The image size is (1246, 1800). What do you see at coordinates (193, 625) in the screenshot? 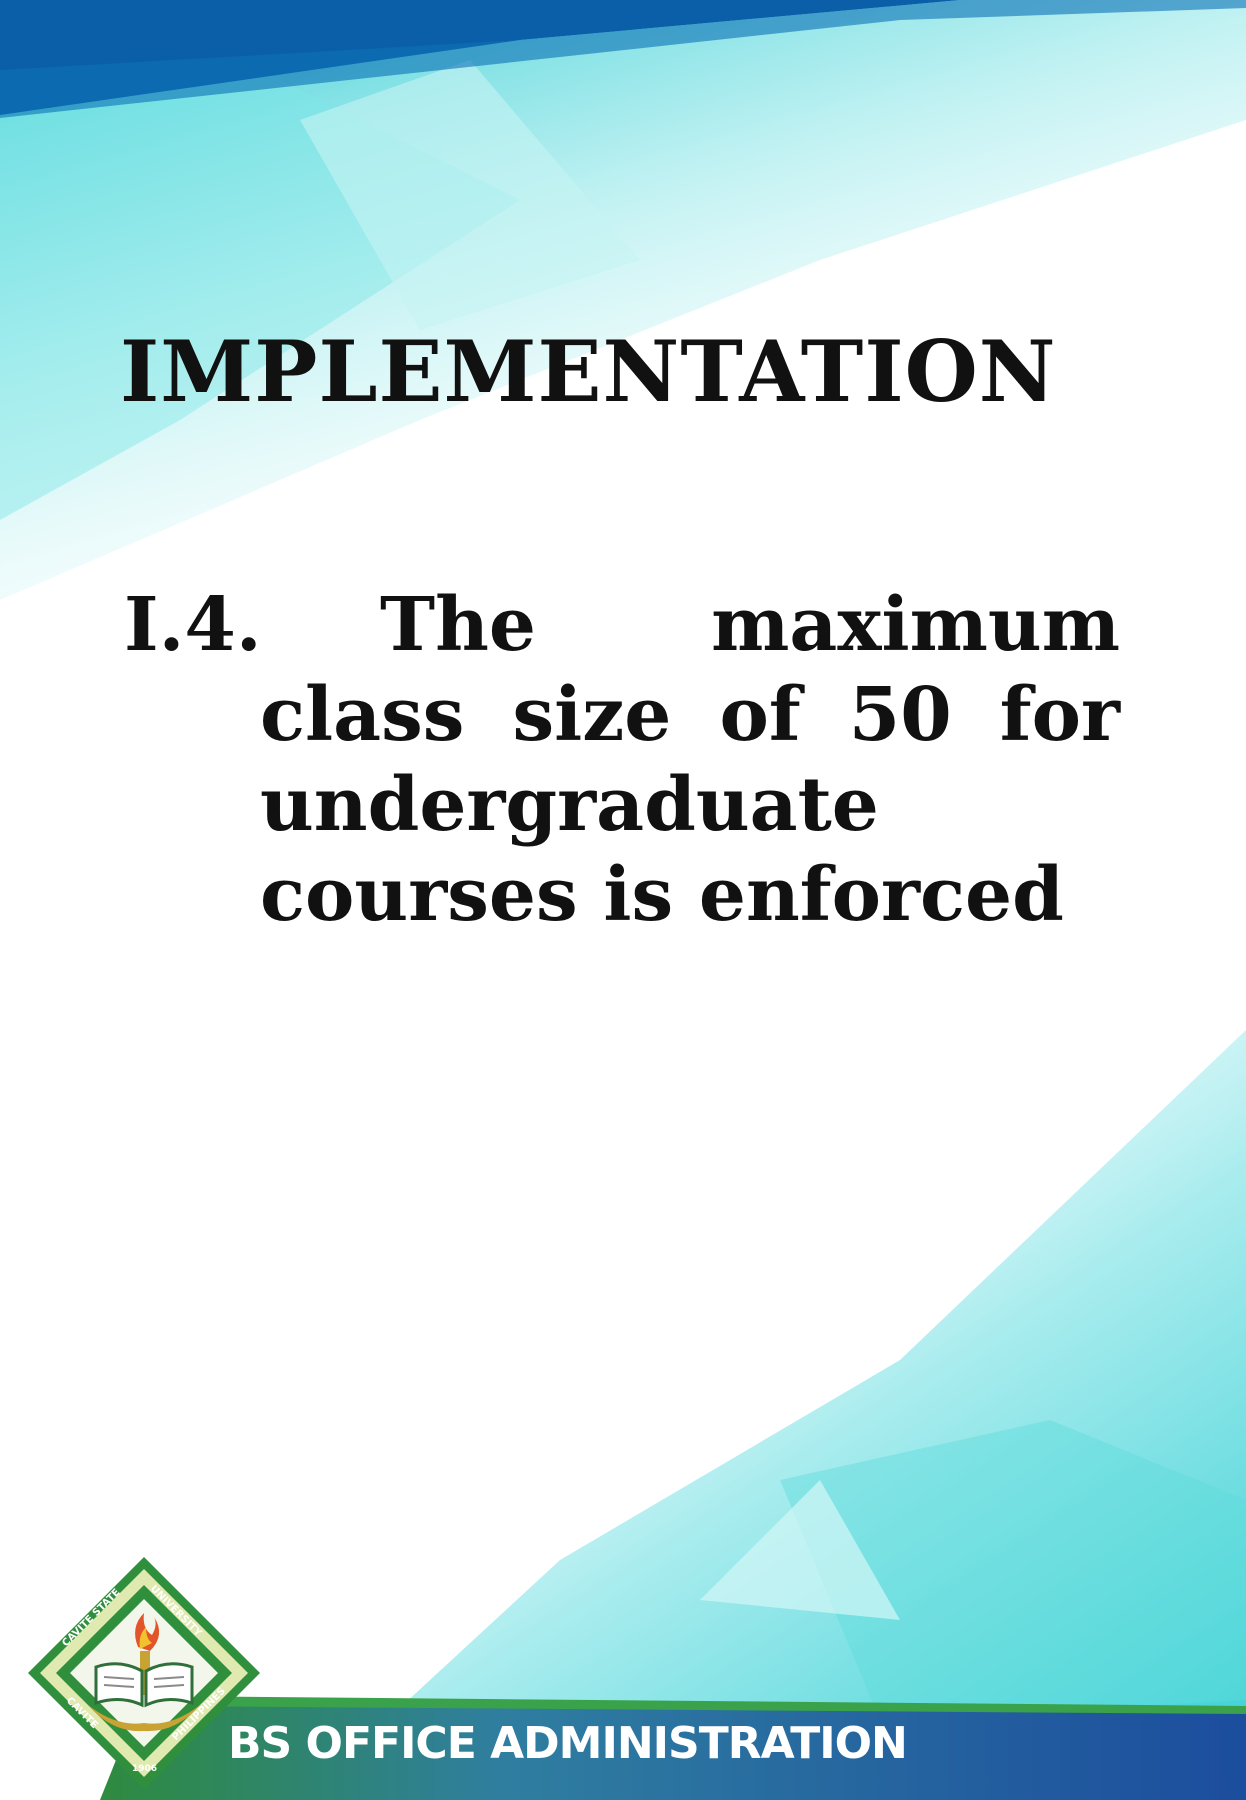
I see `item-number: I.4.` at bounding box center [193, 625].